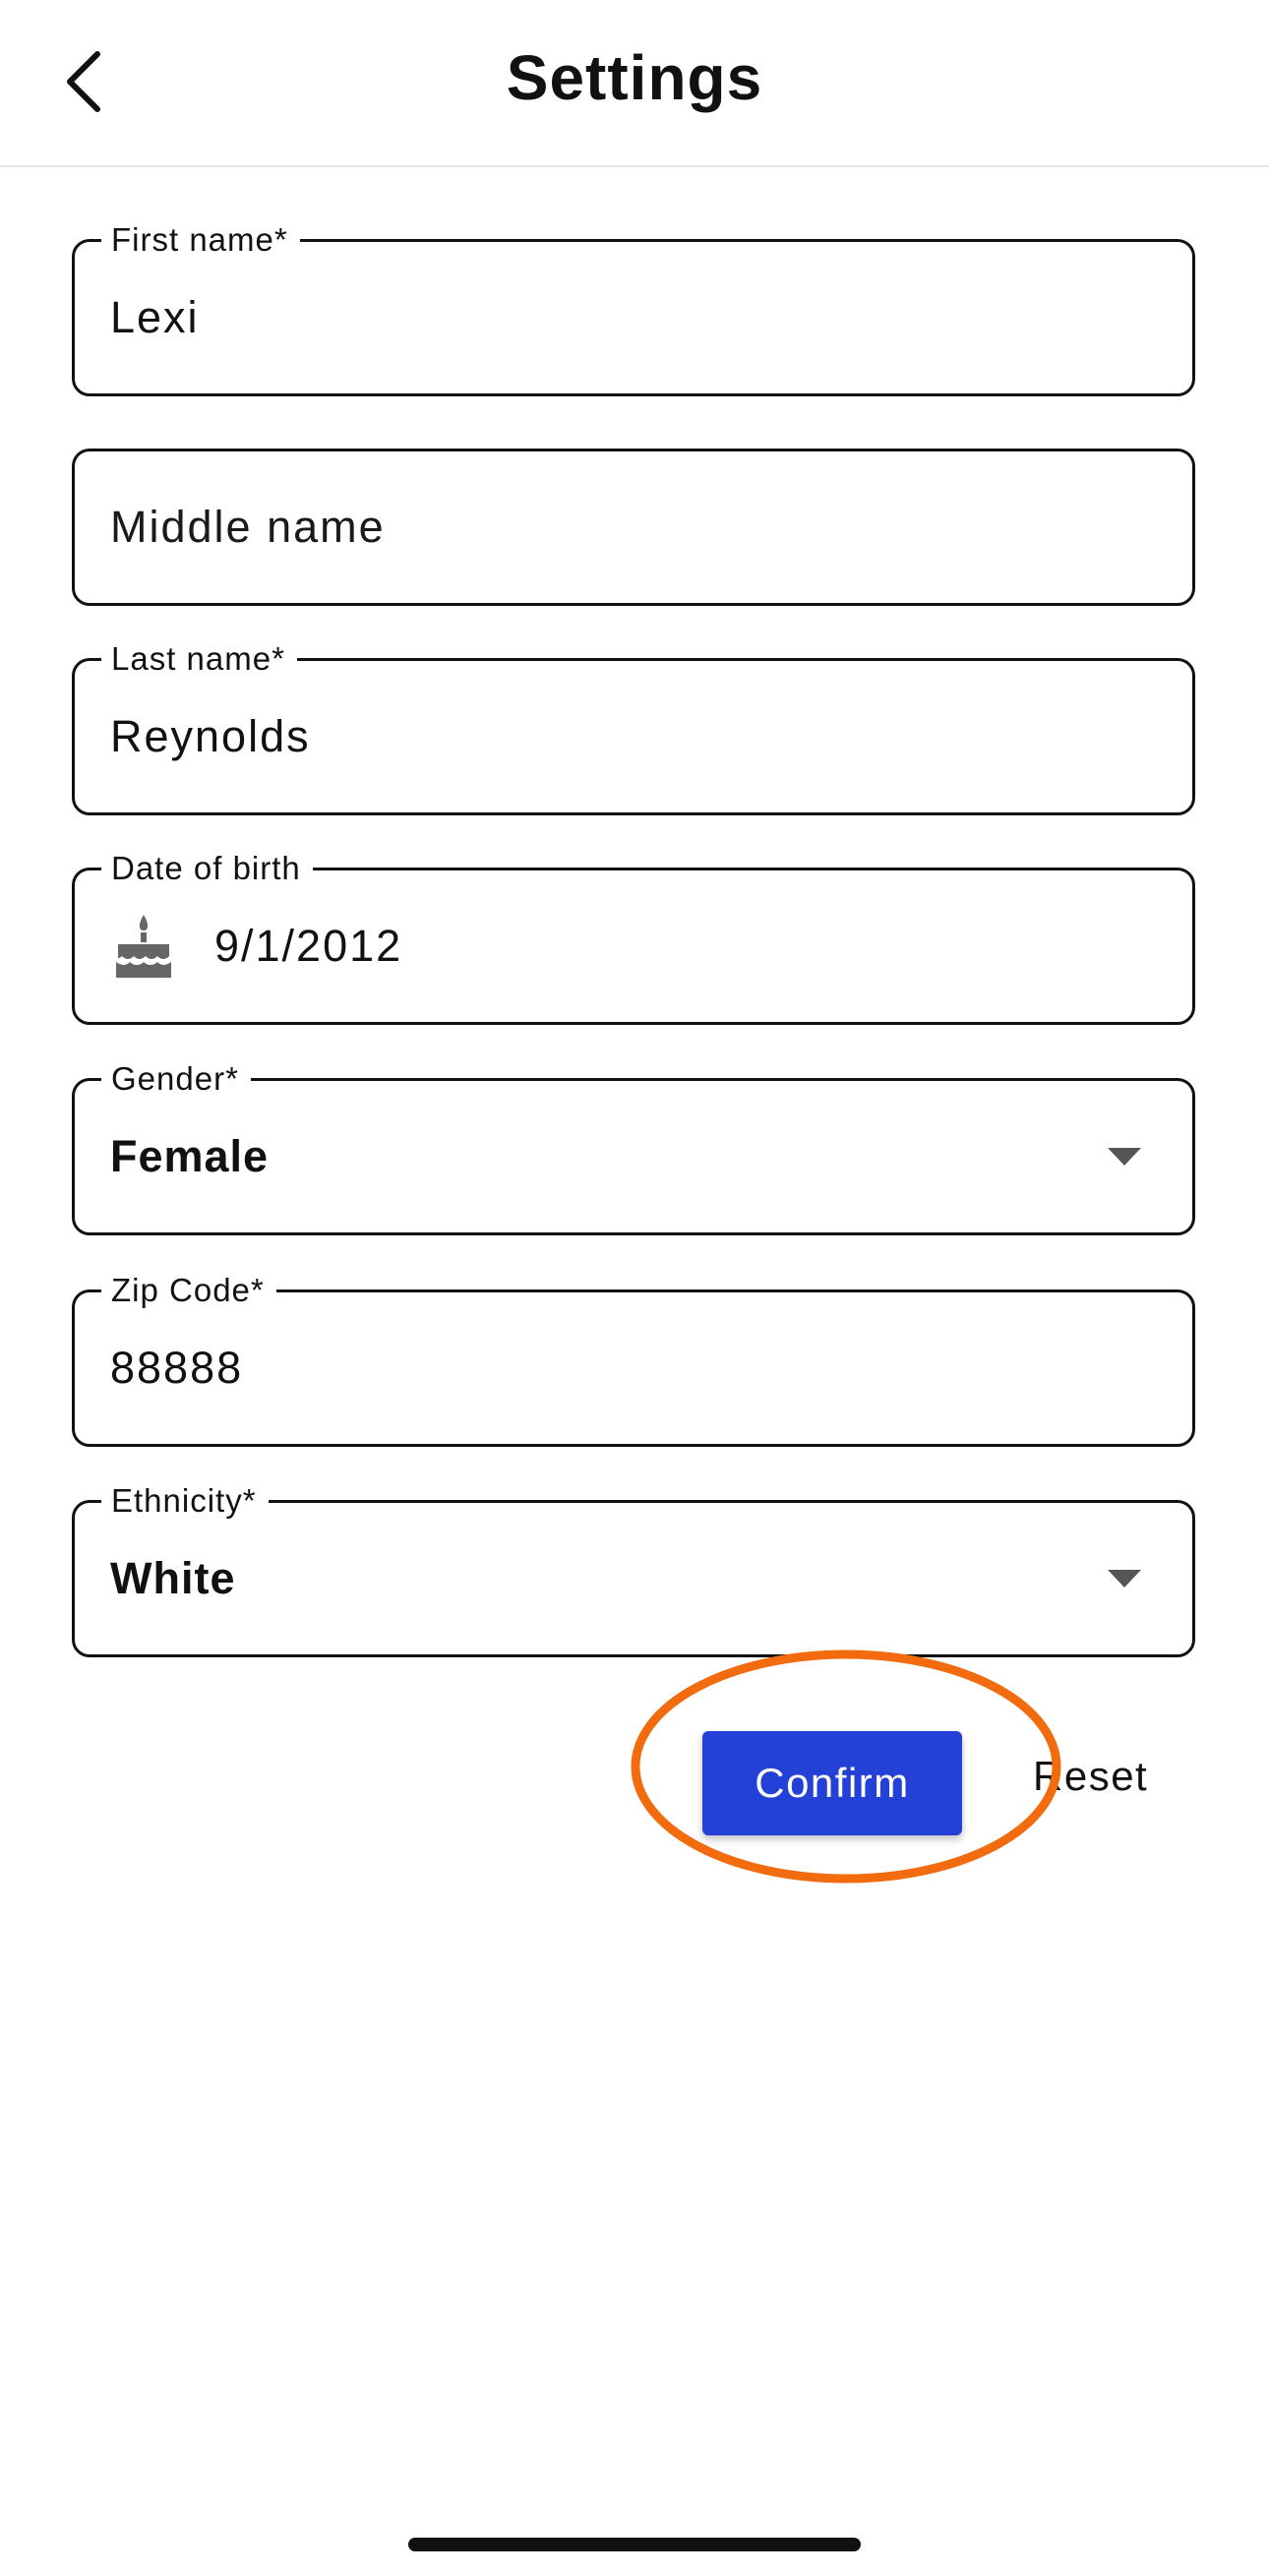 Image resolution: width=1269 pixels, height=2576 pixels. What do you see at coordinates (190, 1156) in the screenshot?
I see `gender-value: Female` at bounding box center [190, 1156].